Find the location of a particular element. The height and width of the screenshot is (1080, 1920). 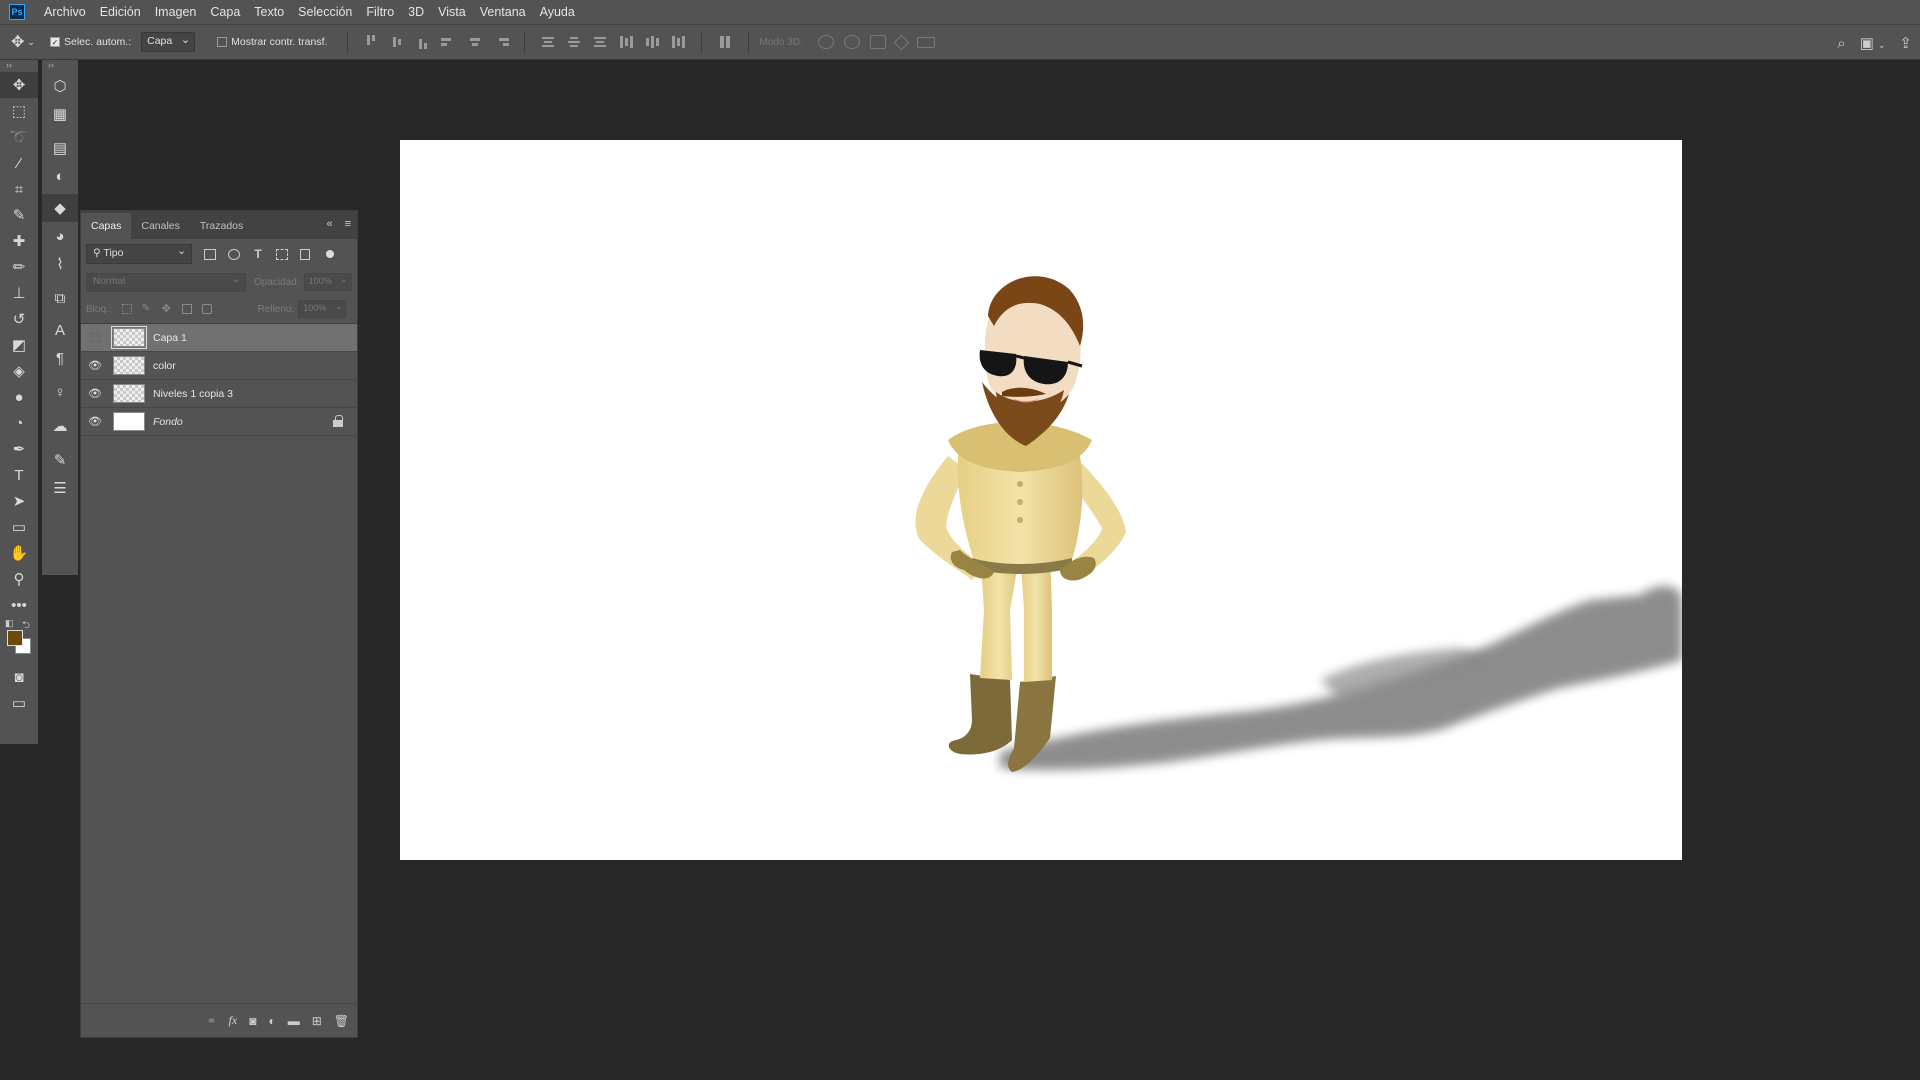

tab-capas: Capas is located at coordinates (106, 226).